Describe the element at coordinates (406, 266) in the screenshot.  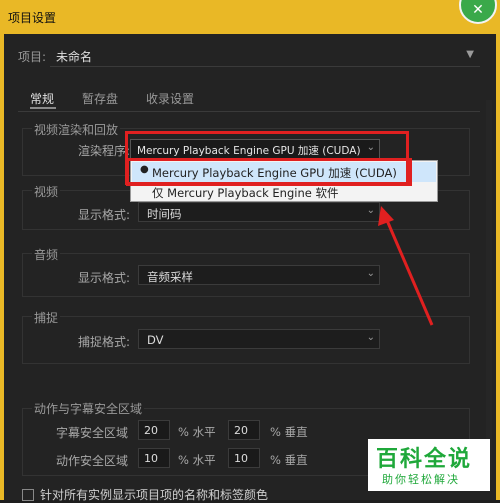
I see `annotation-arrow-icon` at that location.